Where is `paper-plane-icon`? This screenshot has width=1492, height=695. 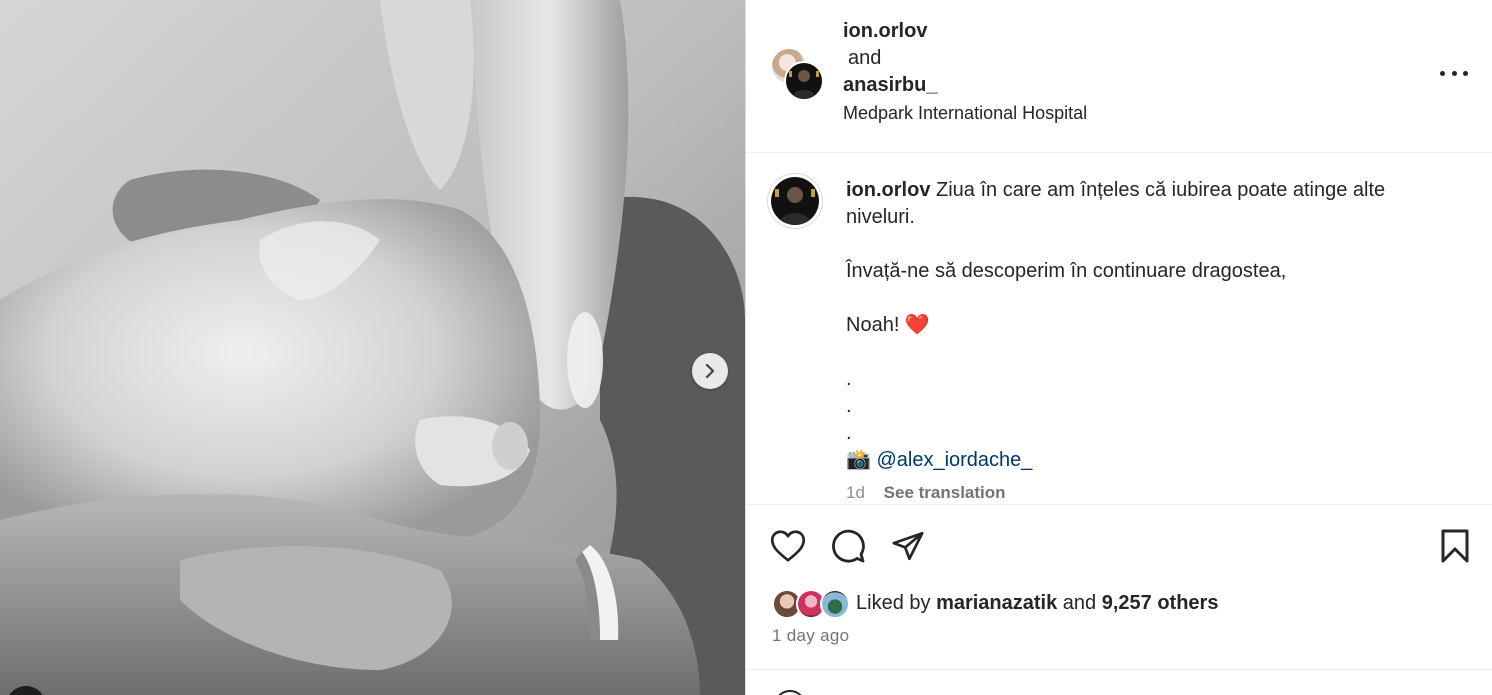
paper-plane-icon is located at coordinates (908, 546).